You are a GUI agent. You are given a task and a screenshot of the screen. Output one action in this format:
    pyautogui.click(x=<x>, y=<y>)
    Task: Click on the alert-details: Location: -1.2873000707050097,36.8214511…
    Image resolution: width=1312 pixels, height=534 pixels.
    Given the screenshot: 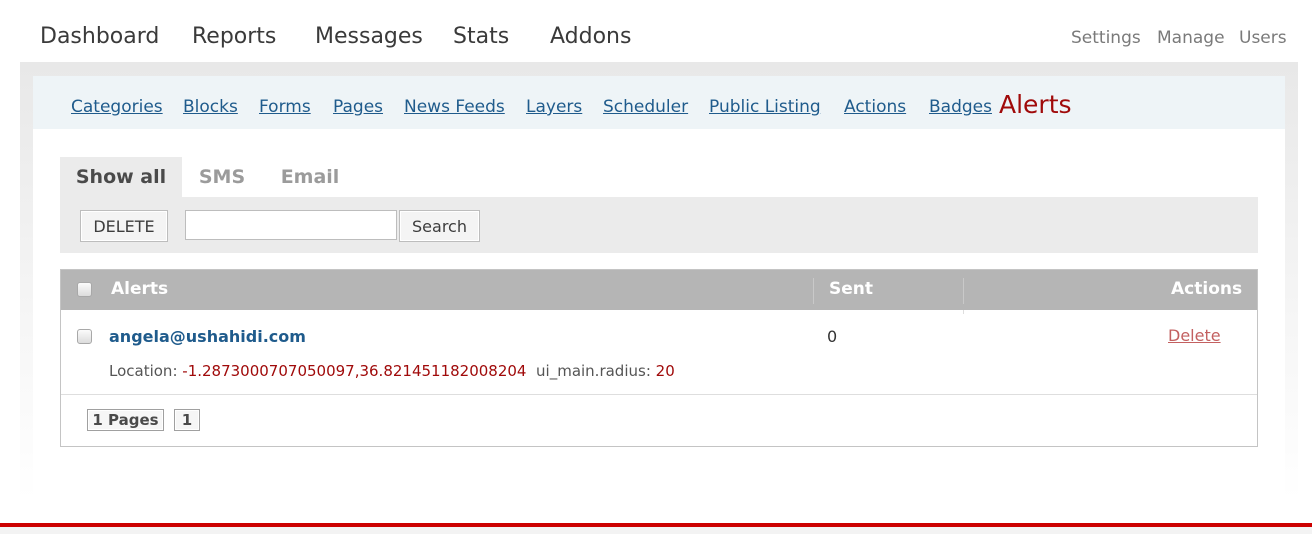 What is the action you would take?
    pyautogui.click(x=392, y=371)
    